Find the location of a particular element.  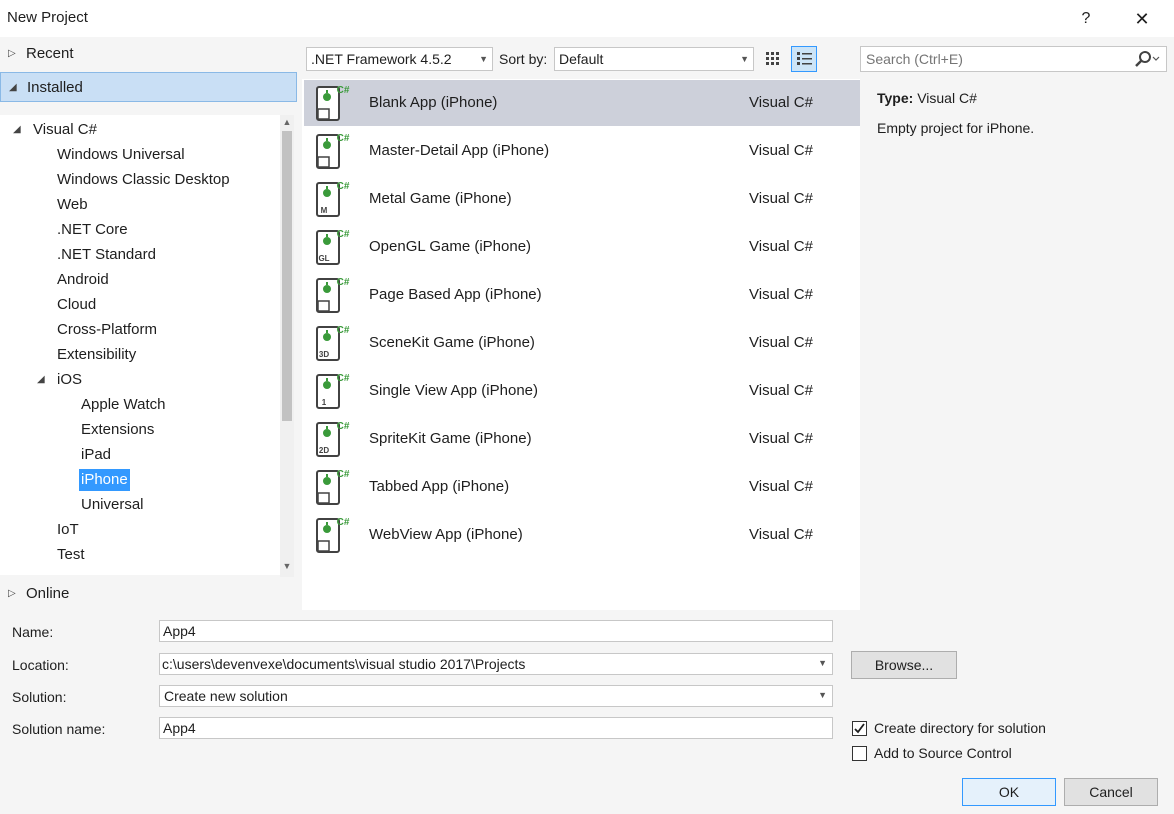

name-label: Name: is located at coordinates (33, 632).